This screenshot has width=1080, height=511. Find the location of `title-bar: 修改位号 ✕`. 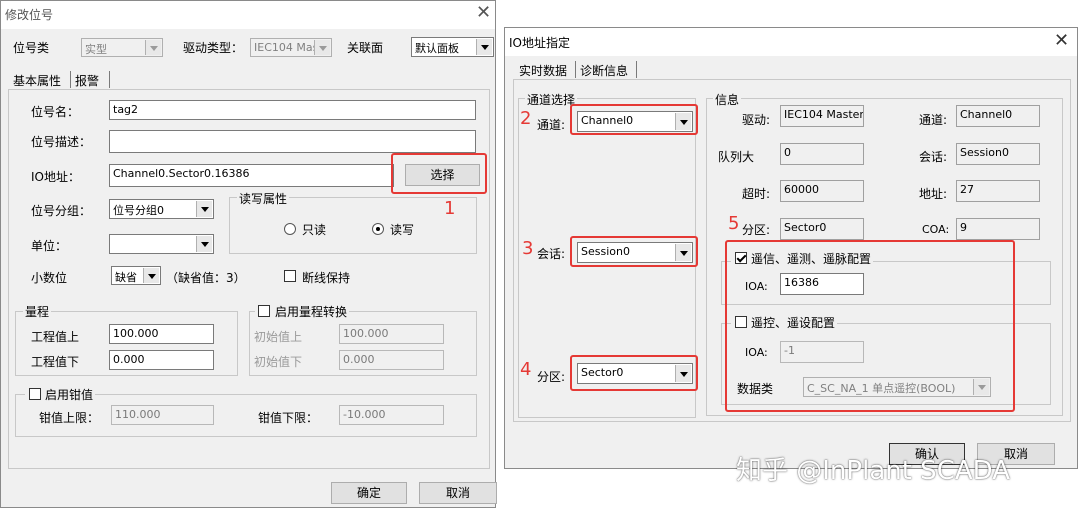

title-bar: 修改位号 ✕ is located at coordinates (248, 15).